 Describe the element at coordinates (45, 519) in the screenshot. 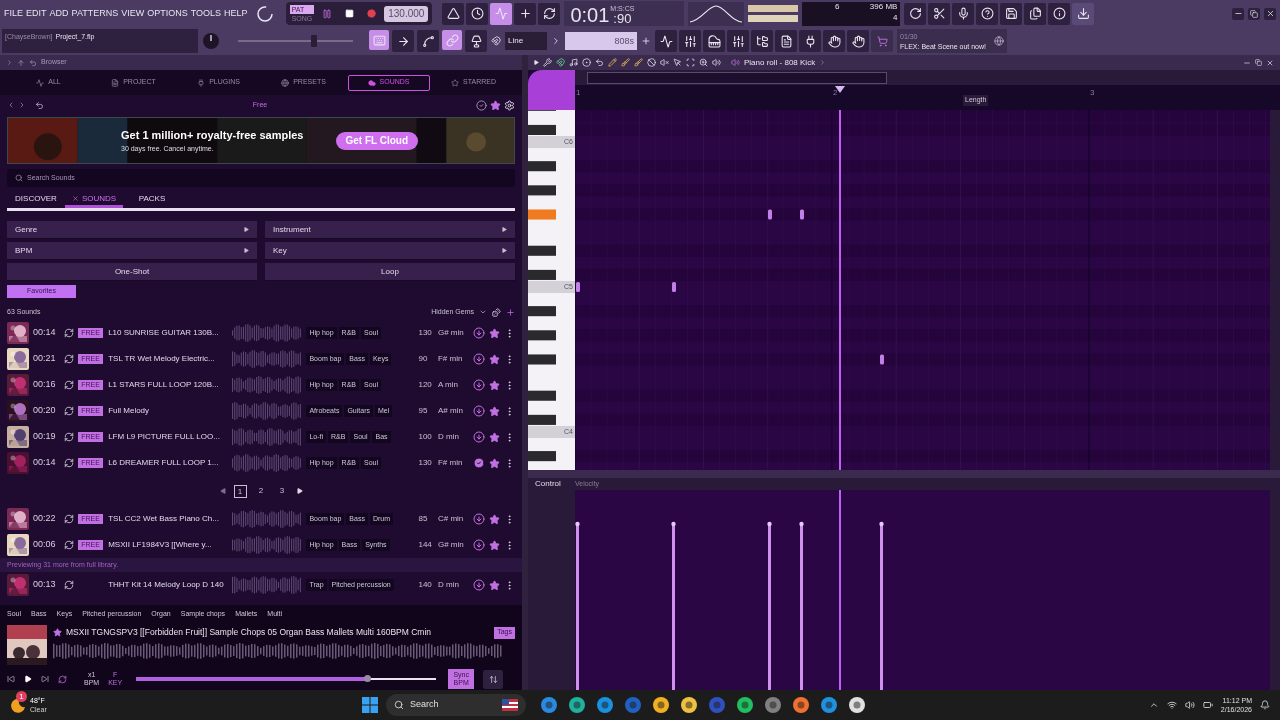

I see `sound-duration: 00:22` at that location.